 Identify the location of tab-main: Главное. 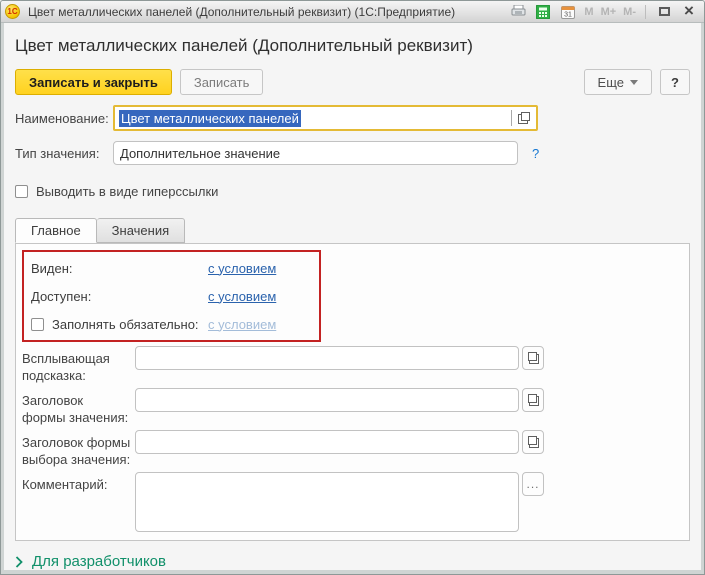
(56, 230).